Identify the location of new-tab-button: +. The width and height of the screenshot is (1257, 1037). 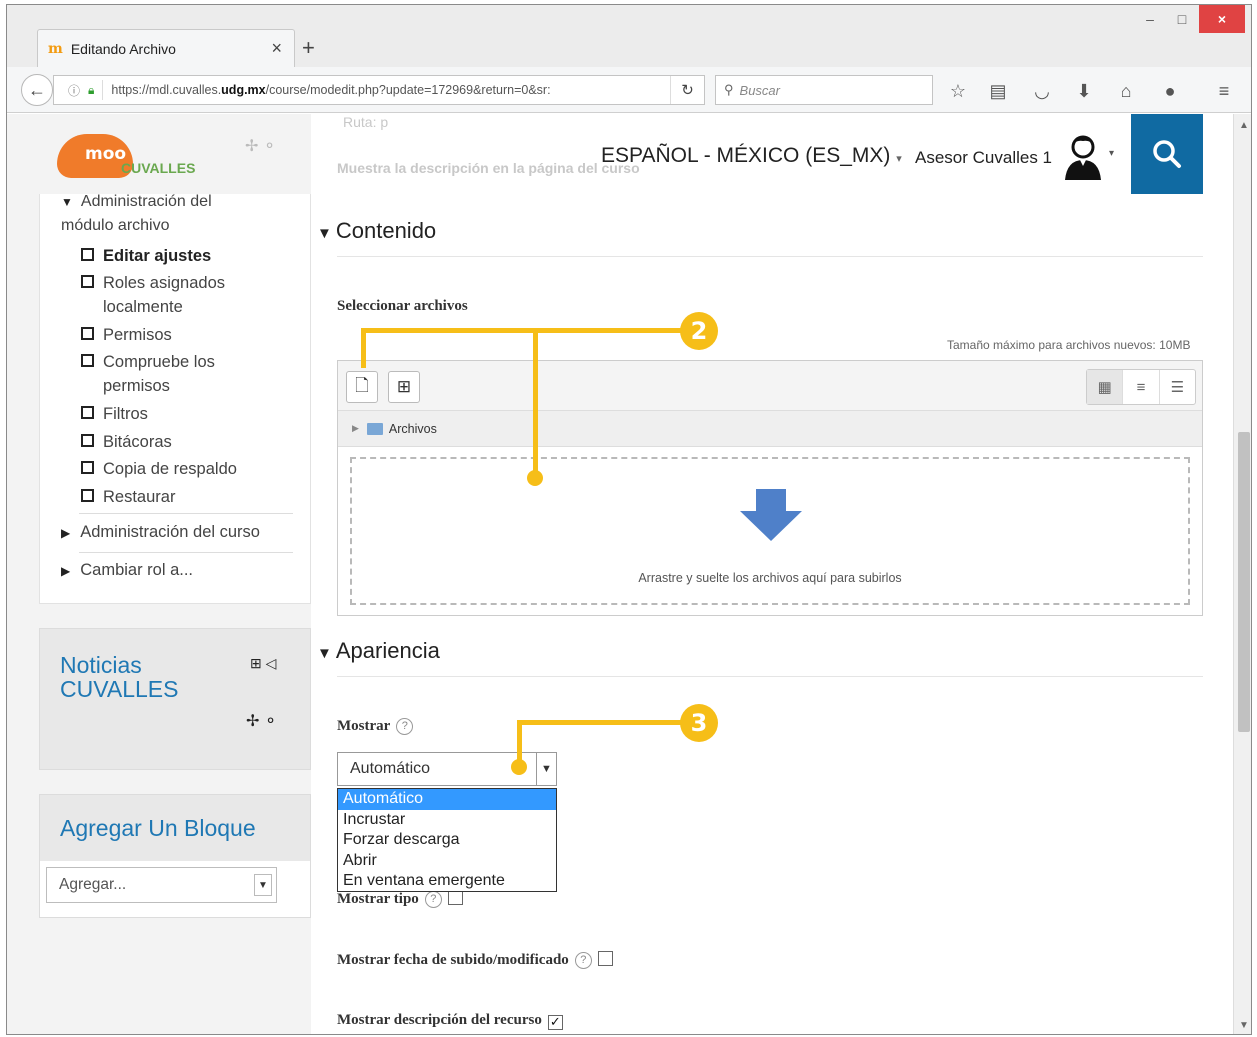
(308, 48).